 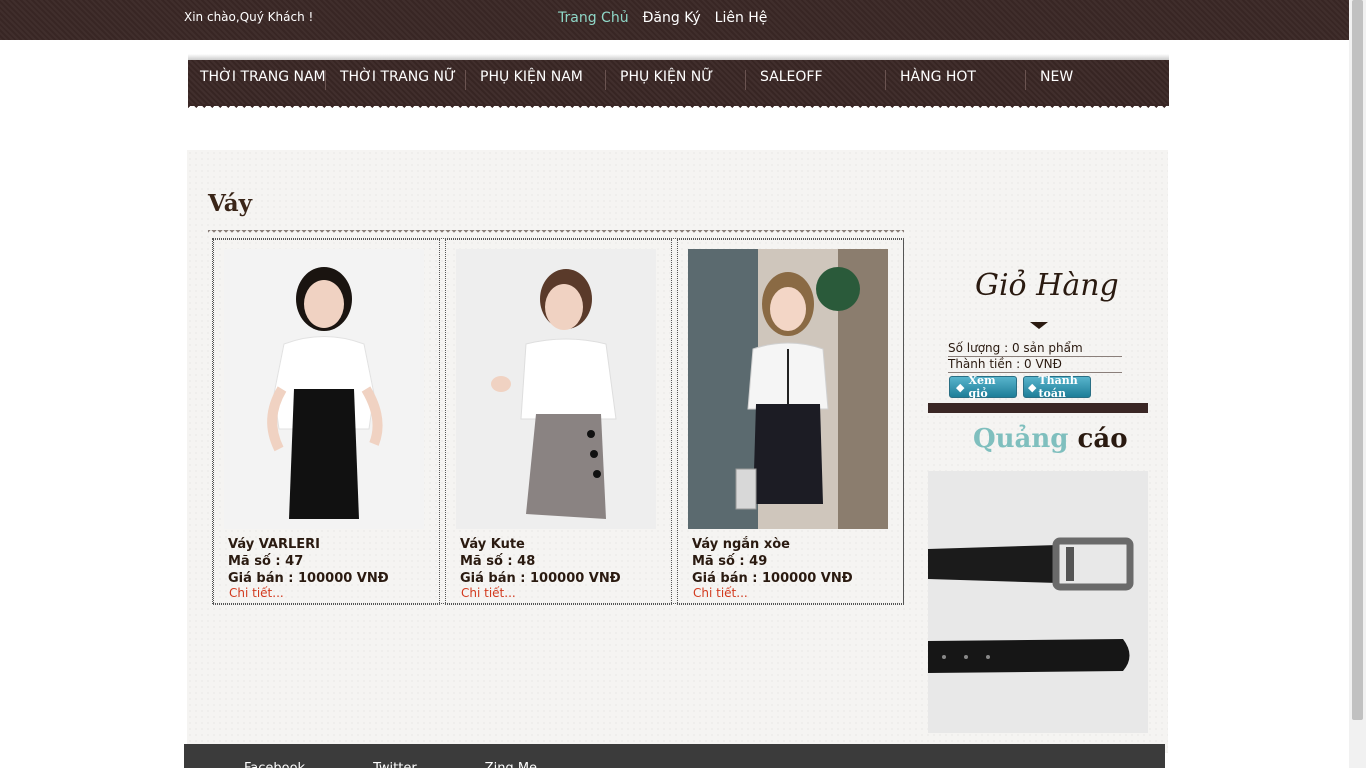 I want to click on register-link: Đăng Ký, so click(x=672, y=18).